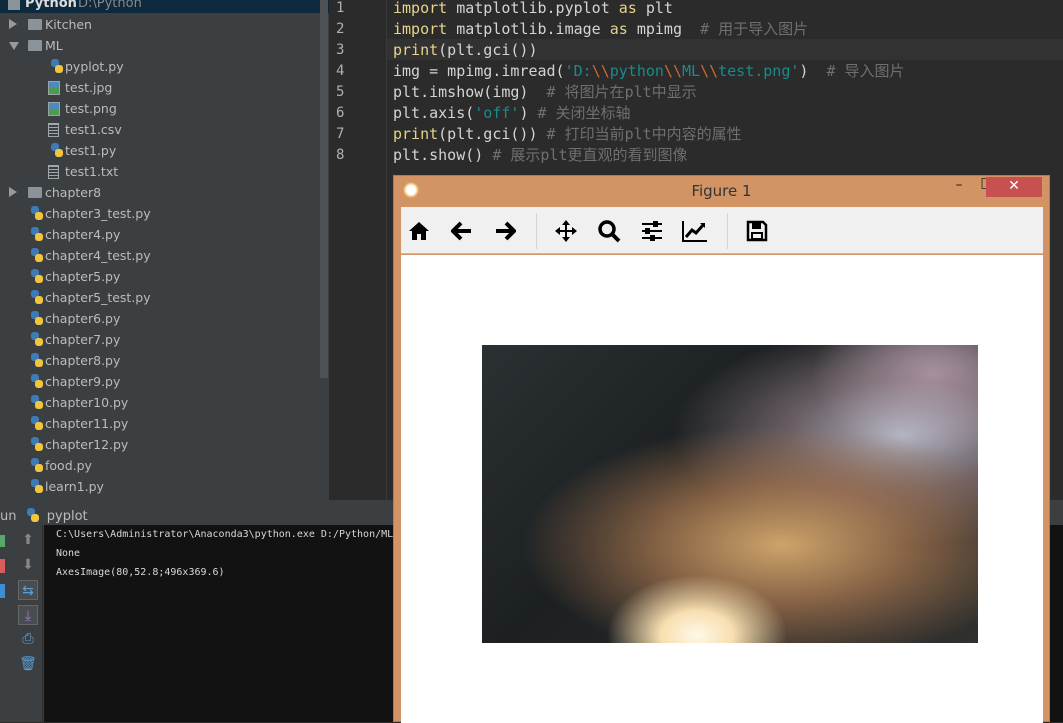 The height and width of the screenshot is (723, 1063). Describe the element at coordinates (160, 423) in the screenshot. I see `tree-item: chapter11.py` at that location.